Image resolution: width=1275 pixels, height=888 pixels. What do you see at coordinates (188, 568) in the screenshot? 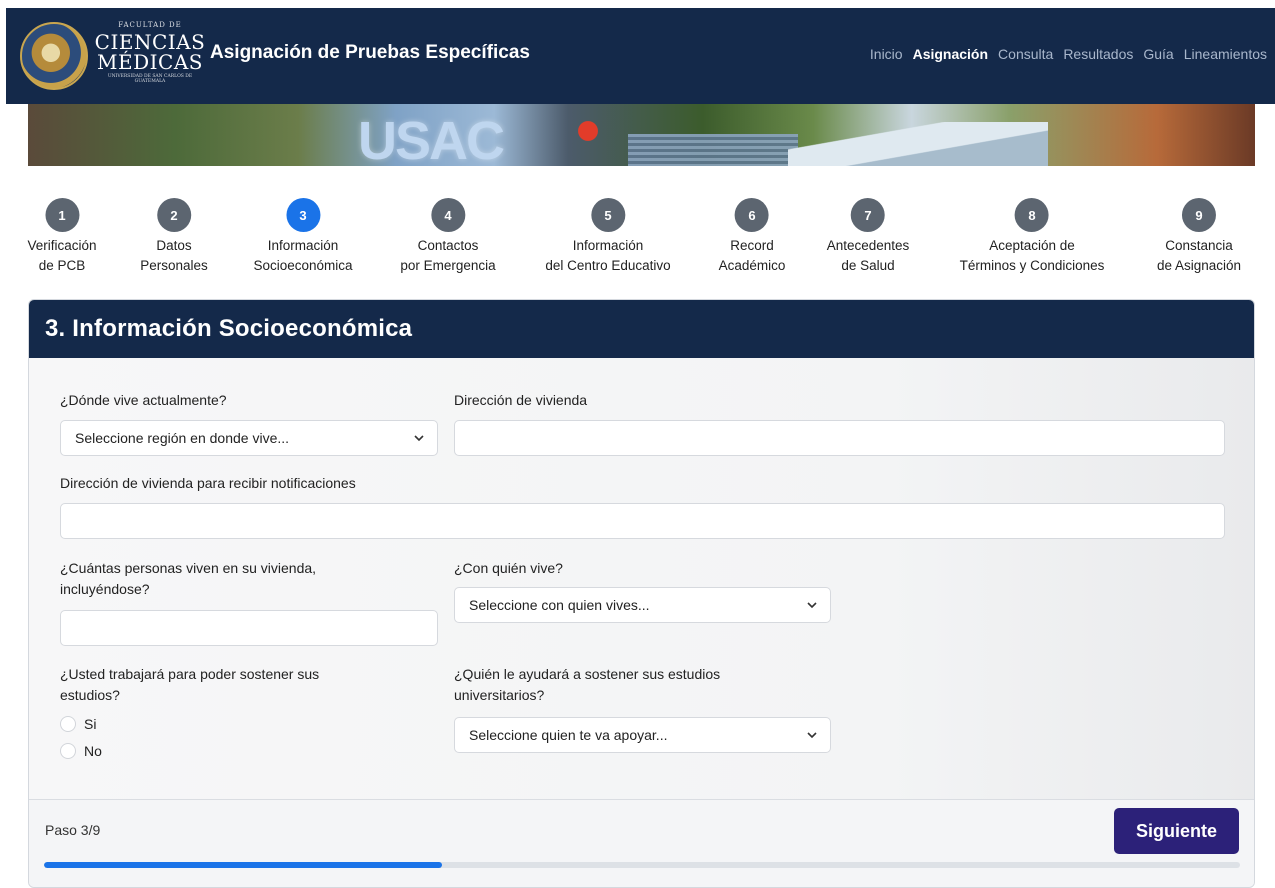
I see `personas-label-line1: ¿Cuántas personas viven en su vivienda,` at bounding box center [188, 568].